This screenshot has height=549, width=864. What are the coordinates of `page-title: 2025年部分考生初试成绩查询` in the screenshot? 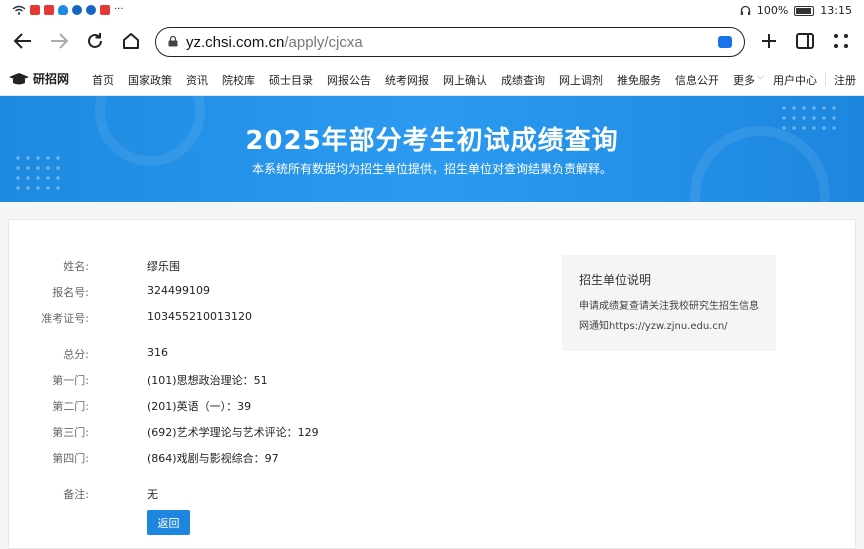 It's located at (432, 141).